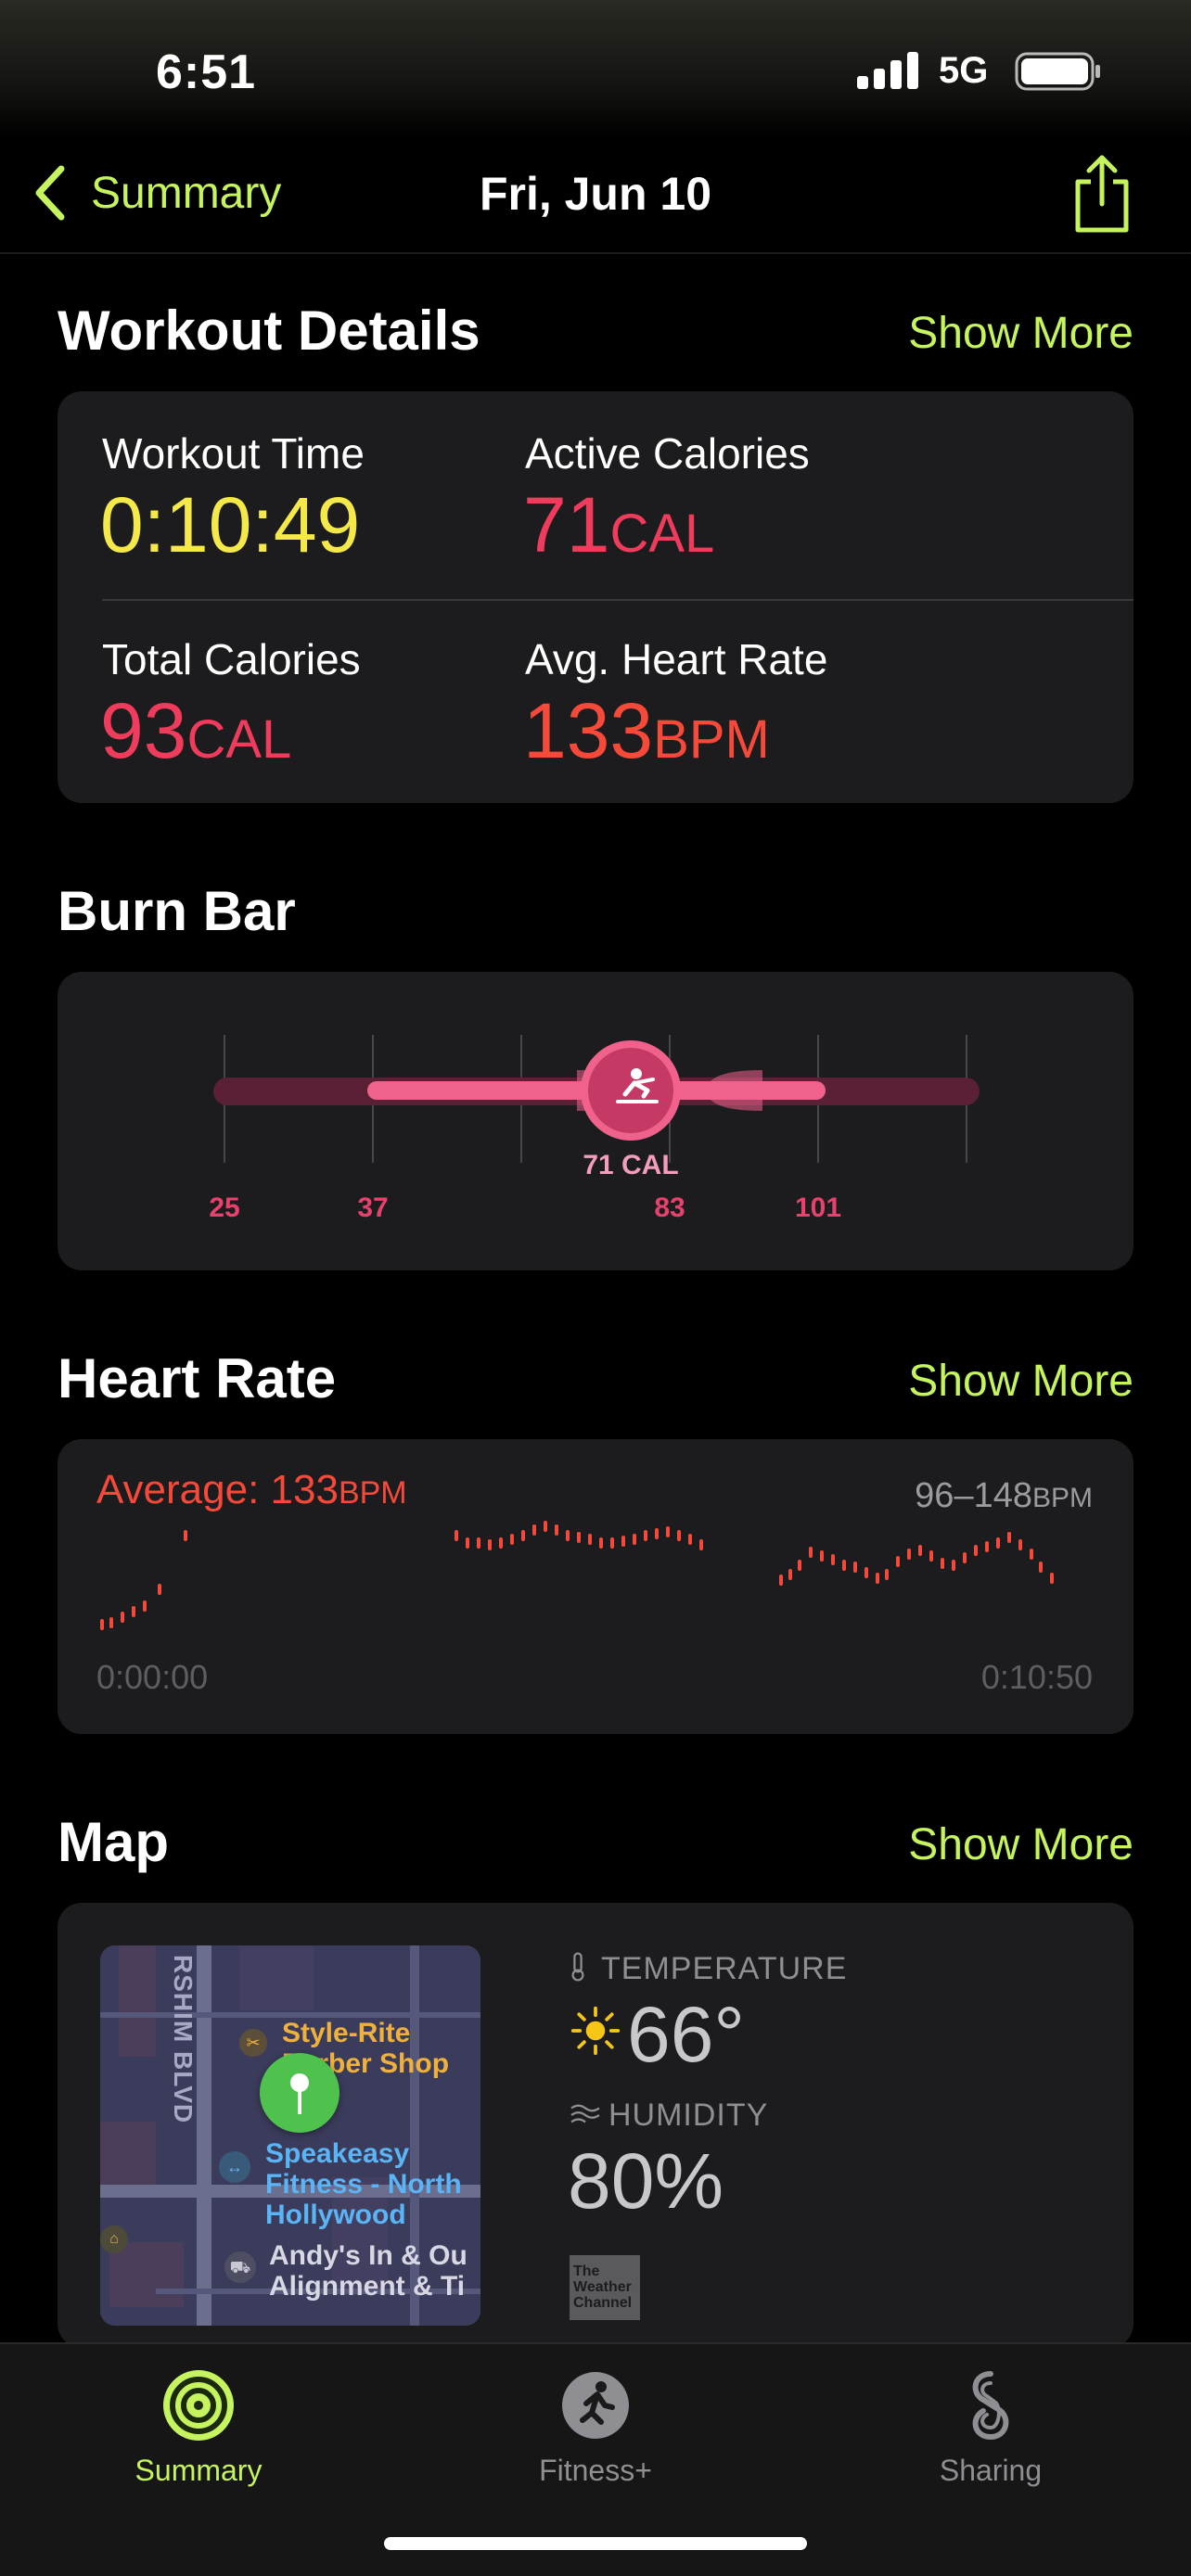  I want to click on humidity-label: HUMIDITY, so click(688, 2115).